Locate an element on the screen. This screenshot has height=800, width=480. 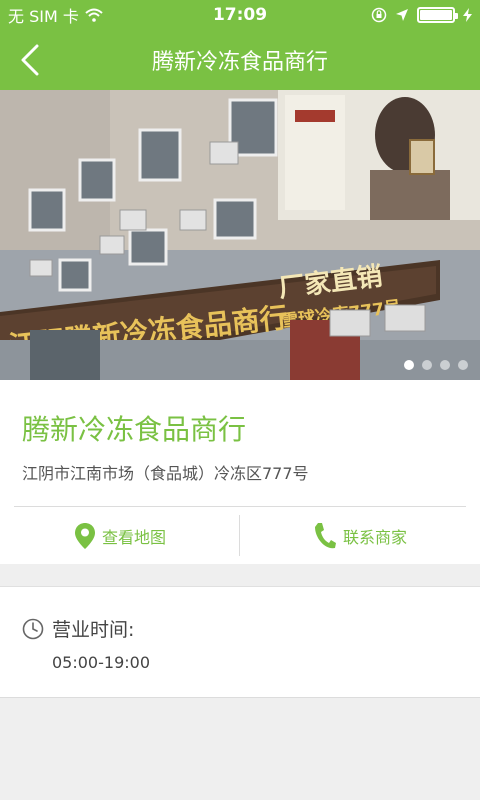
business-hours-card: 营业时间: 05:00-19:00 is located at coordinates (240, 642).